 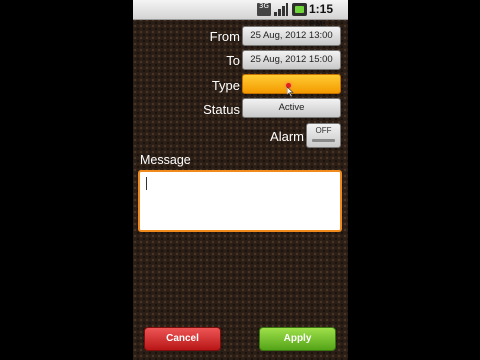 I want to click on 3g-icon: 3G, so click(x=264, y=9).